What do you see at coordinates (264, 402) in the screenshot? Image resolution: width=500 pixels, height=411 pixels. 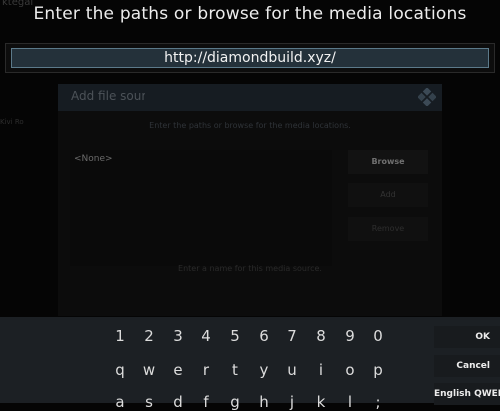 I see `key-h: h` at bounding box center [264, 402].